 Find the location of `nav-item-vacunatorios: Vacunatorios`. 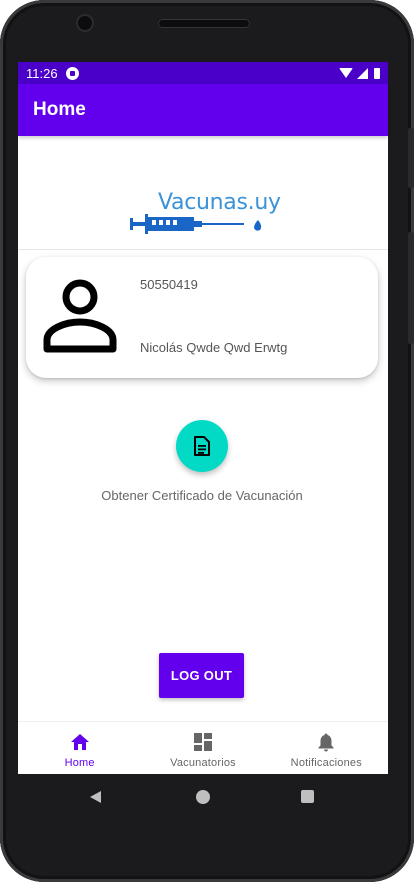

nav-item-vacunatorios: Vacunatorios is located at coordinates (202, 748).